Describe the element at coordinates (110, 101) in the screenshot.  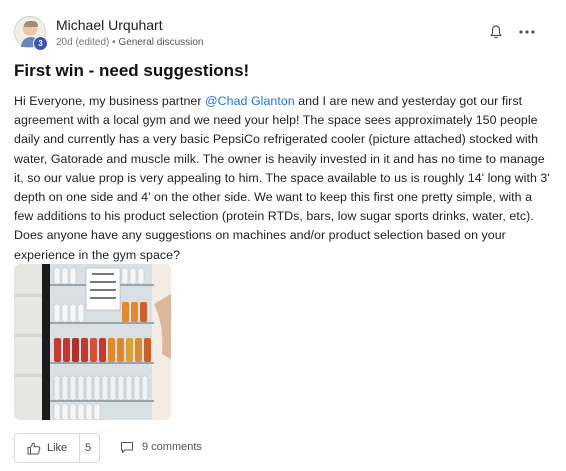
I see `body-text-part1: Hi Everyone, my business partner` at that location.